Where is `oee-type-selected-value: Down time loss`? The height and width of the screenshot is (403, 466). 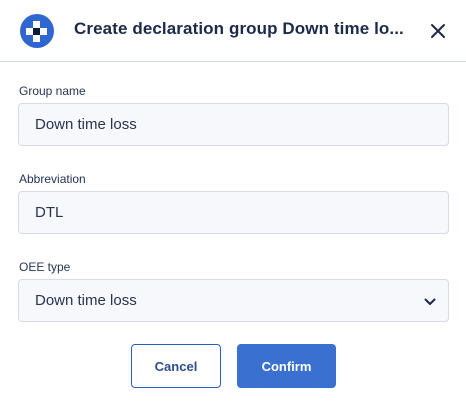
oee-type-selected-value: Down time loss is located at coordinates (86, 300).